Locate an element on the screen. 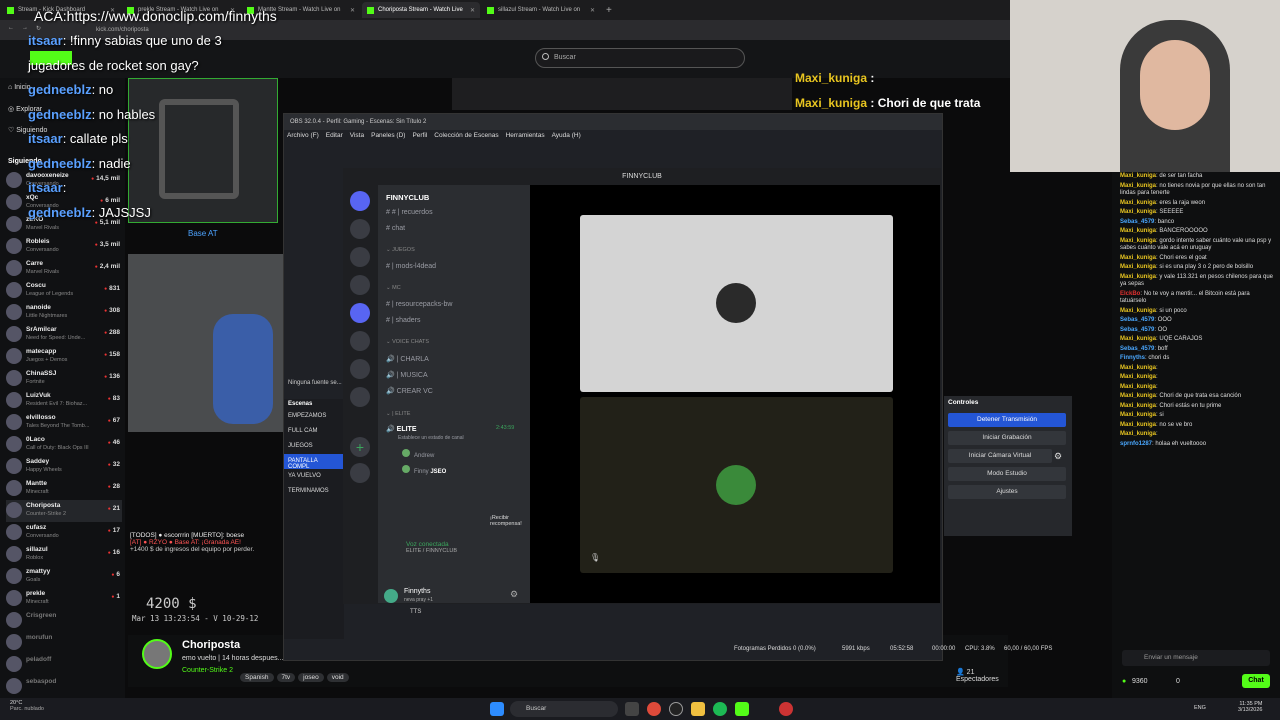 This screenshot has height=720, width=1280. channel-category: ⌄ JUEGOS is located at coordinates (400, 250).